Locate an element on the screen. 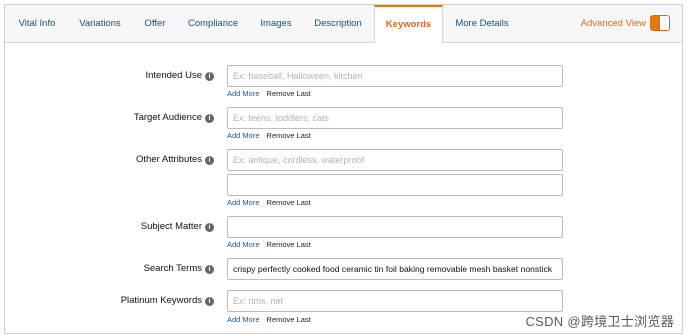 Image resolution: width=688 pixels, height=336 pixels. advanced-view-toggle is located at coordinates (660, 23).